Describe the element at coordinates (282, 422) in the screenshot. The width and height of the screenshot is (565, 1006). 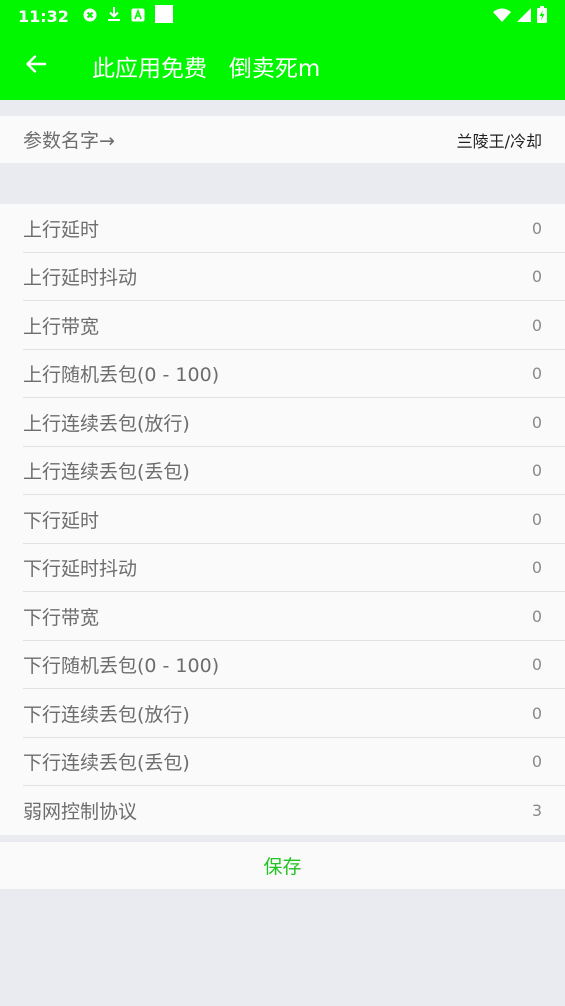
I see `param-row-uplink-burst-pass: 上行连续丢包(放行) 0` at that location.